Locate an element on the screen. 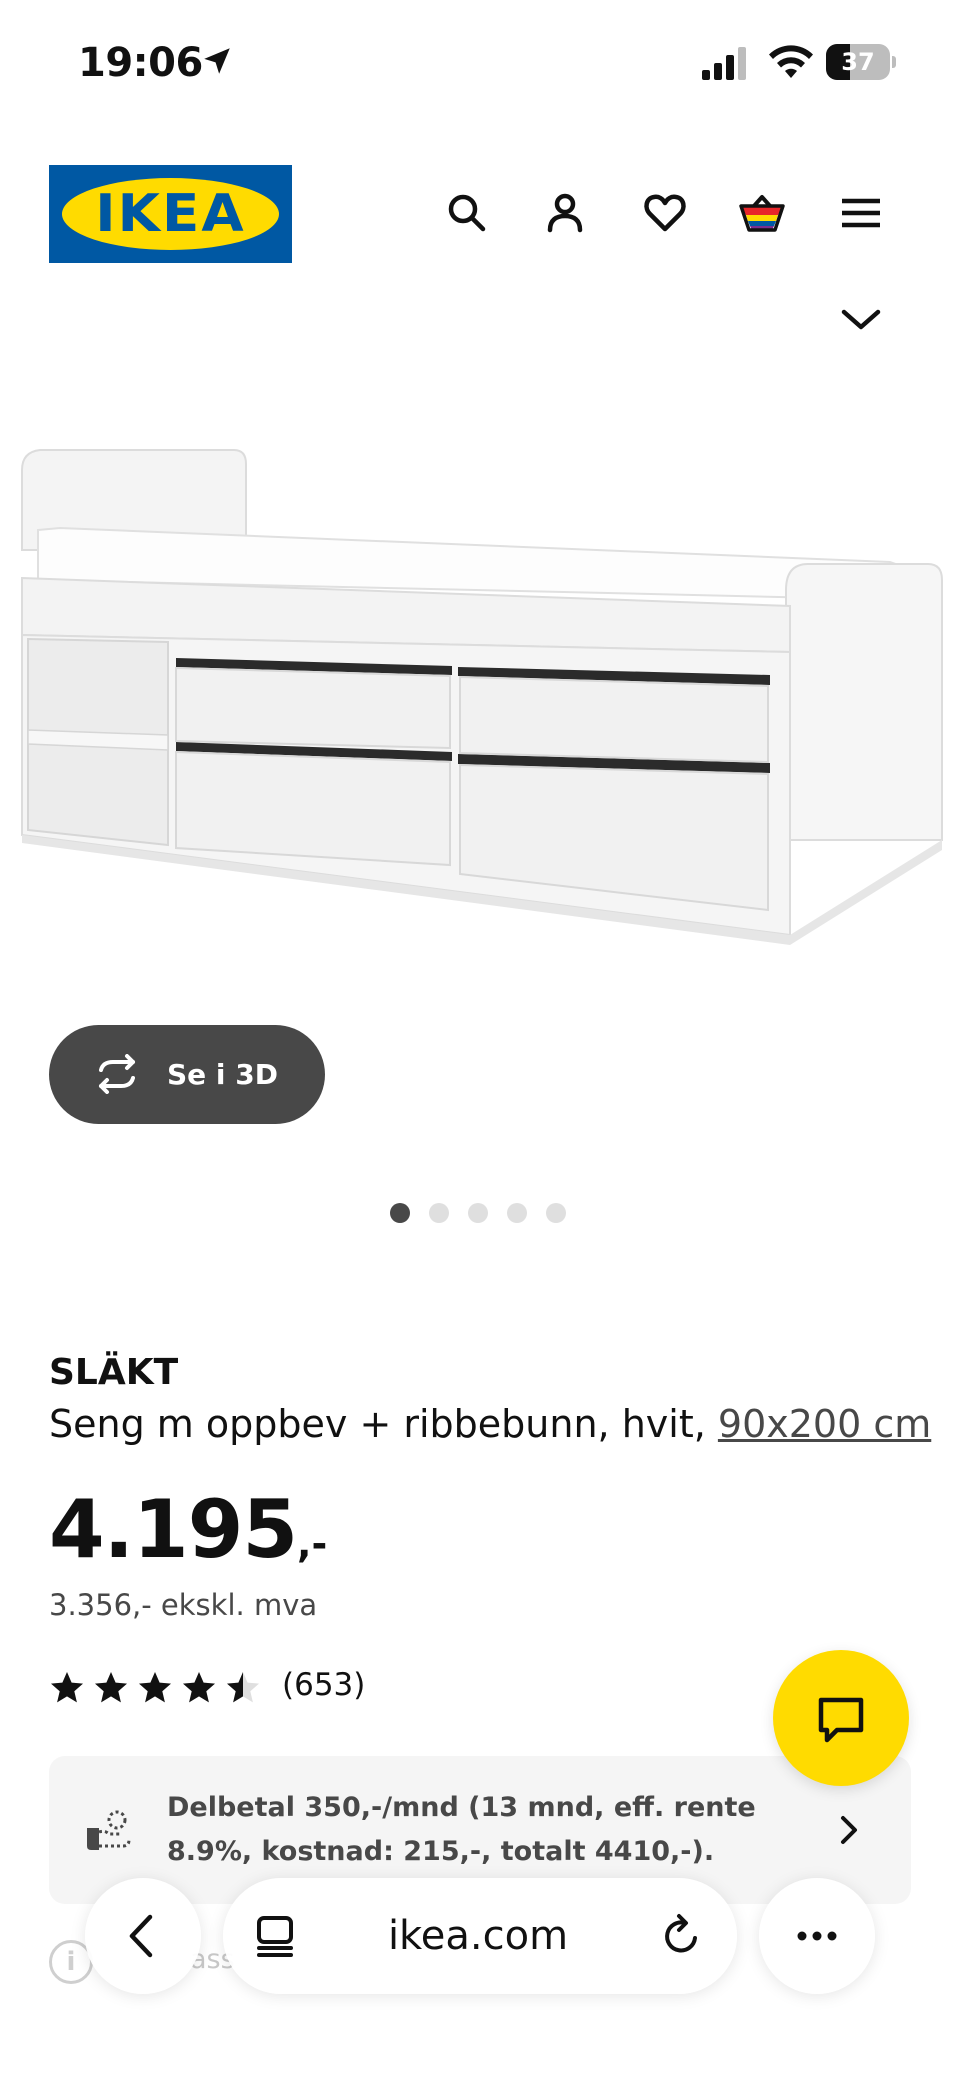  browser-more-button is located at coordinates (817, 1936).